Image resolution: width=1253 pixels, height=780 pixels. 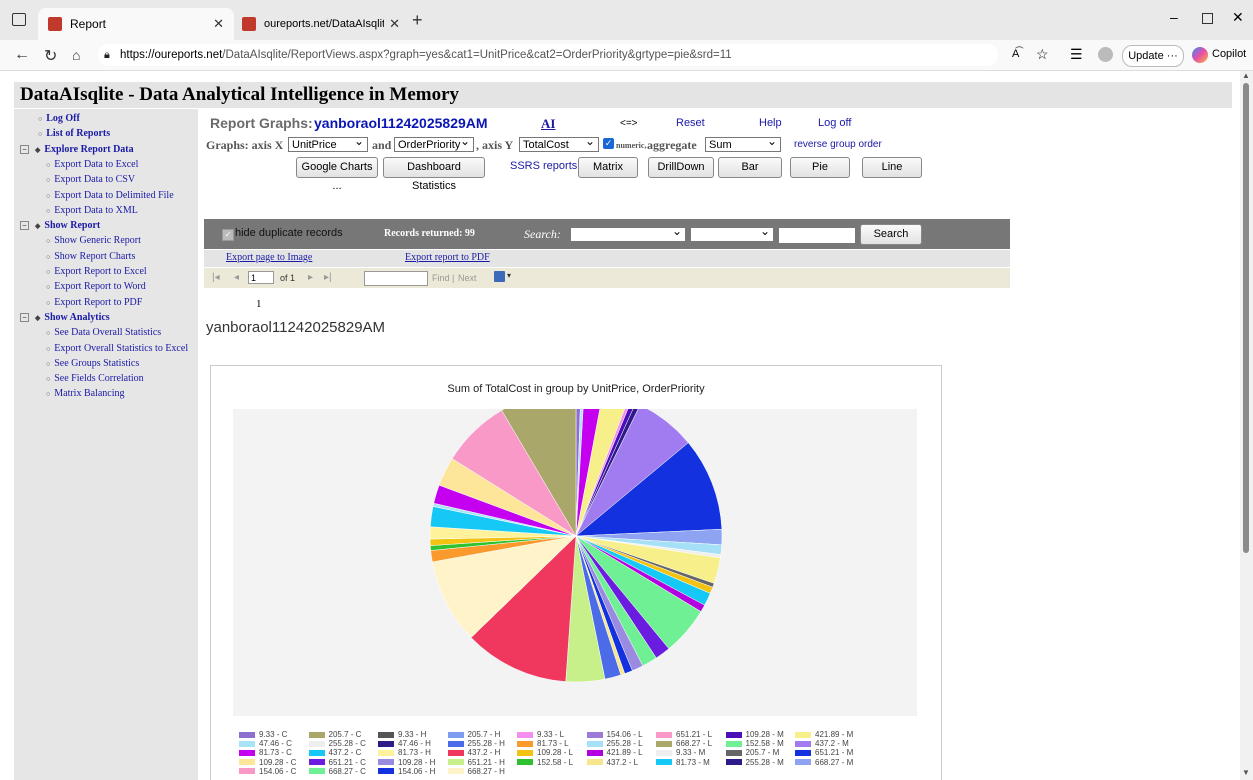 What do you see at coordinates (85, 393) in the screenshot?
I see `sidebar-item-matrix-balancing: ○ Matrix Balancing` at bounding box center [85, 393].